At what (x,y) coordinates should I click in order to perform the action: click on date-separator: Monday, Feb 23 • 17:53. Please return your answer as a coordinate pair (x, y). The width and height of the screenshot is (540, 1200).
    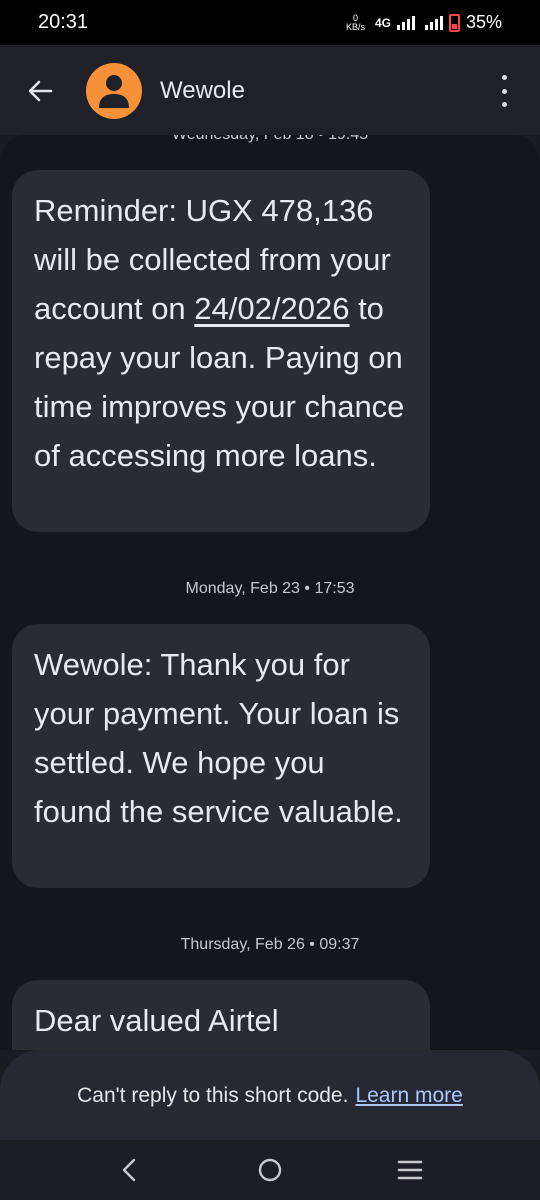
    Looking at the image, I should click on (270, 588).